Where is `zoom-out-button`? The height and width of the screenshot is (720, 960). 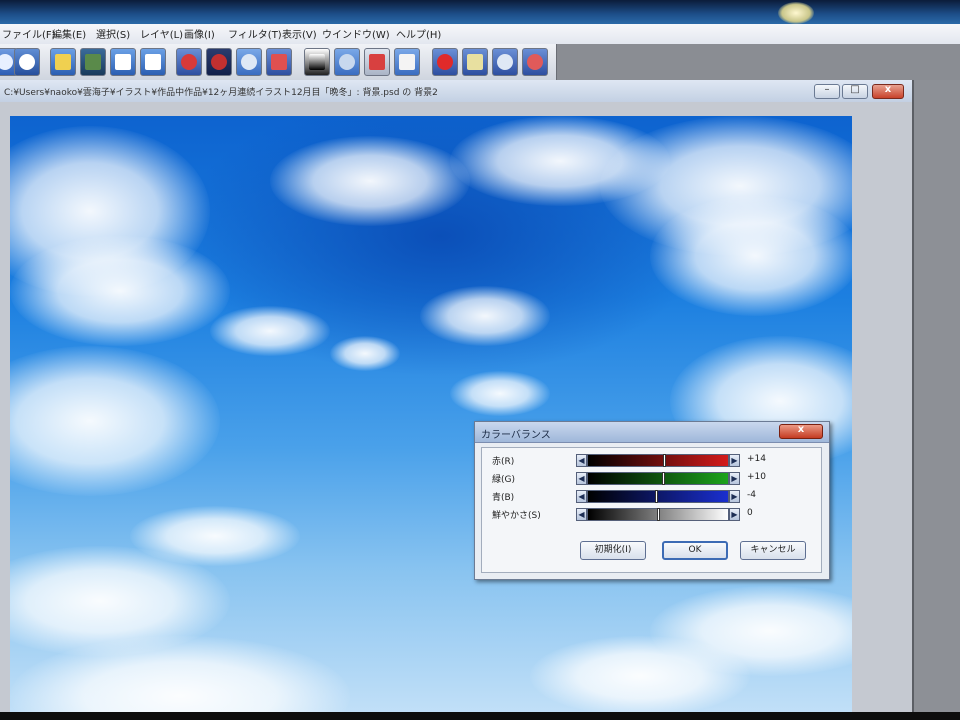
zoom-out-button is located at coordinates (535, 62).